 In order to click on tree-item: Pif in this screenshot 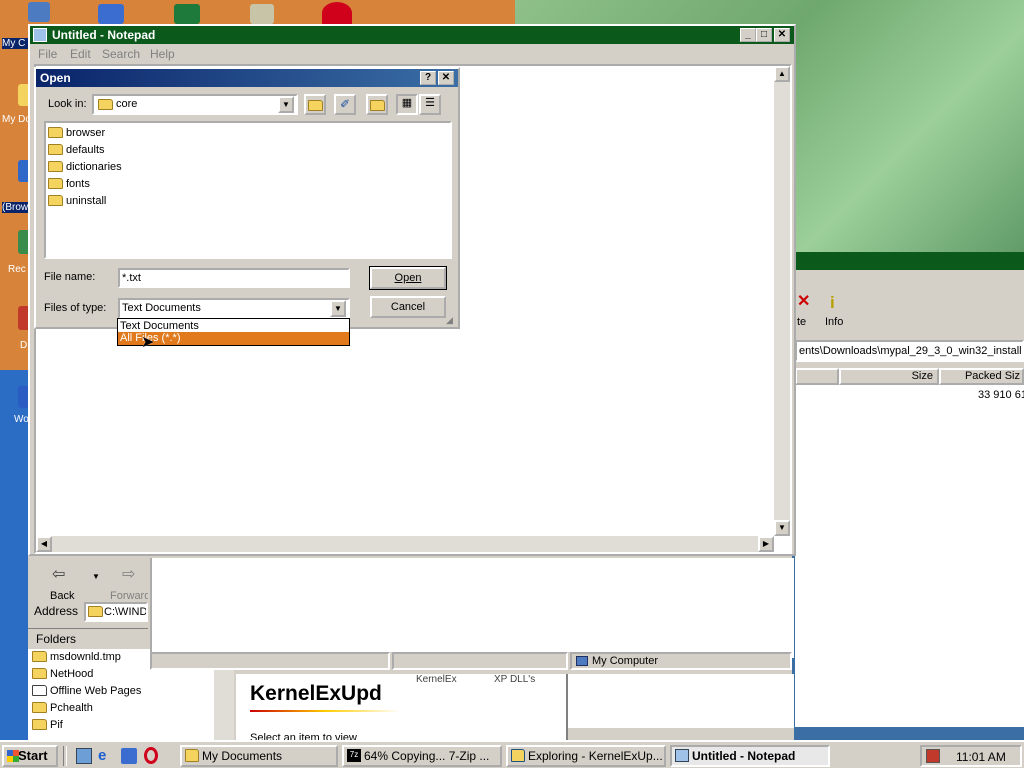, I will do `click(47, 725)`.